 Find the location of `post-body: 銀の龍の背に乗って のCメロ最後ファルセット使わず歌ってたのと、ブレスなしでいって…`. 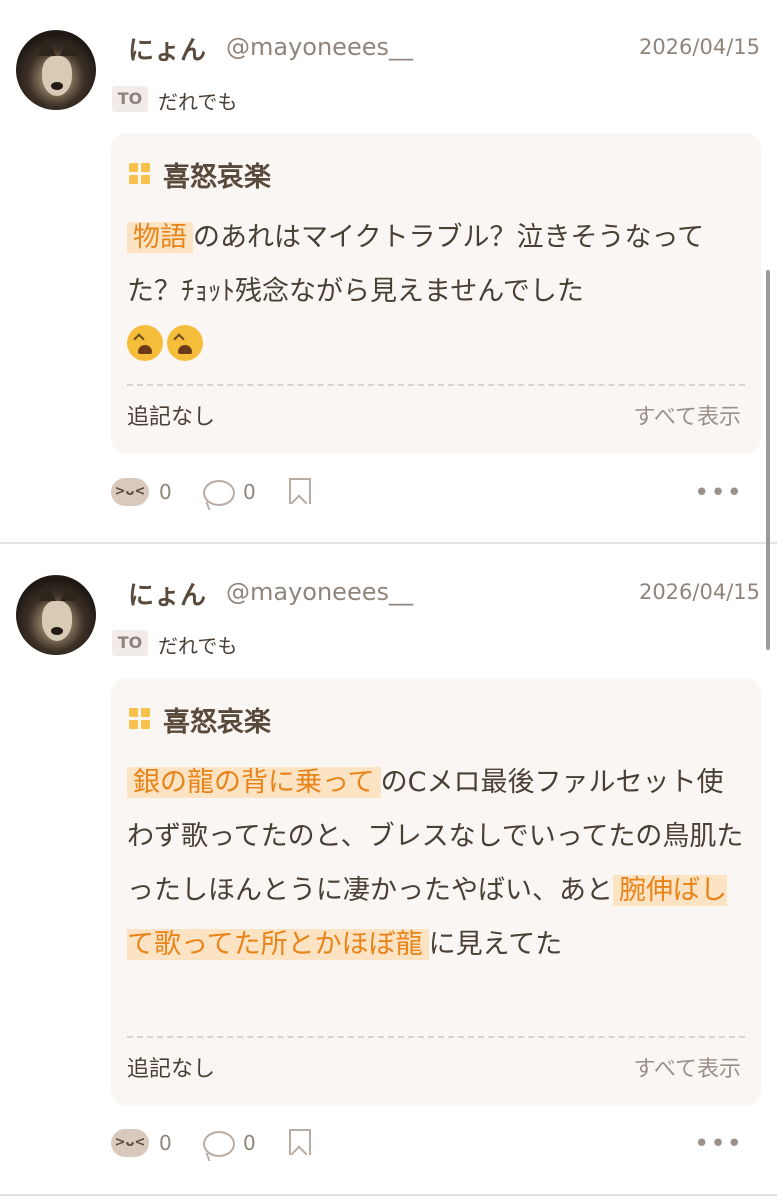

post-body: 銀の龍の背に乗って のCメロ最後ファルセット使わず歌ってたのと、ブレスなしでいって… is located at coordinates (436, 864).